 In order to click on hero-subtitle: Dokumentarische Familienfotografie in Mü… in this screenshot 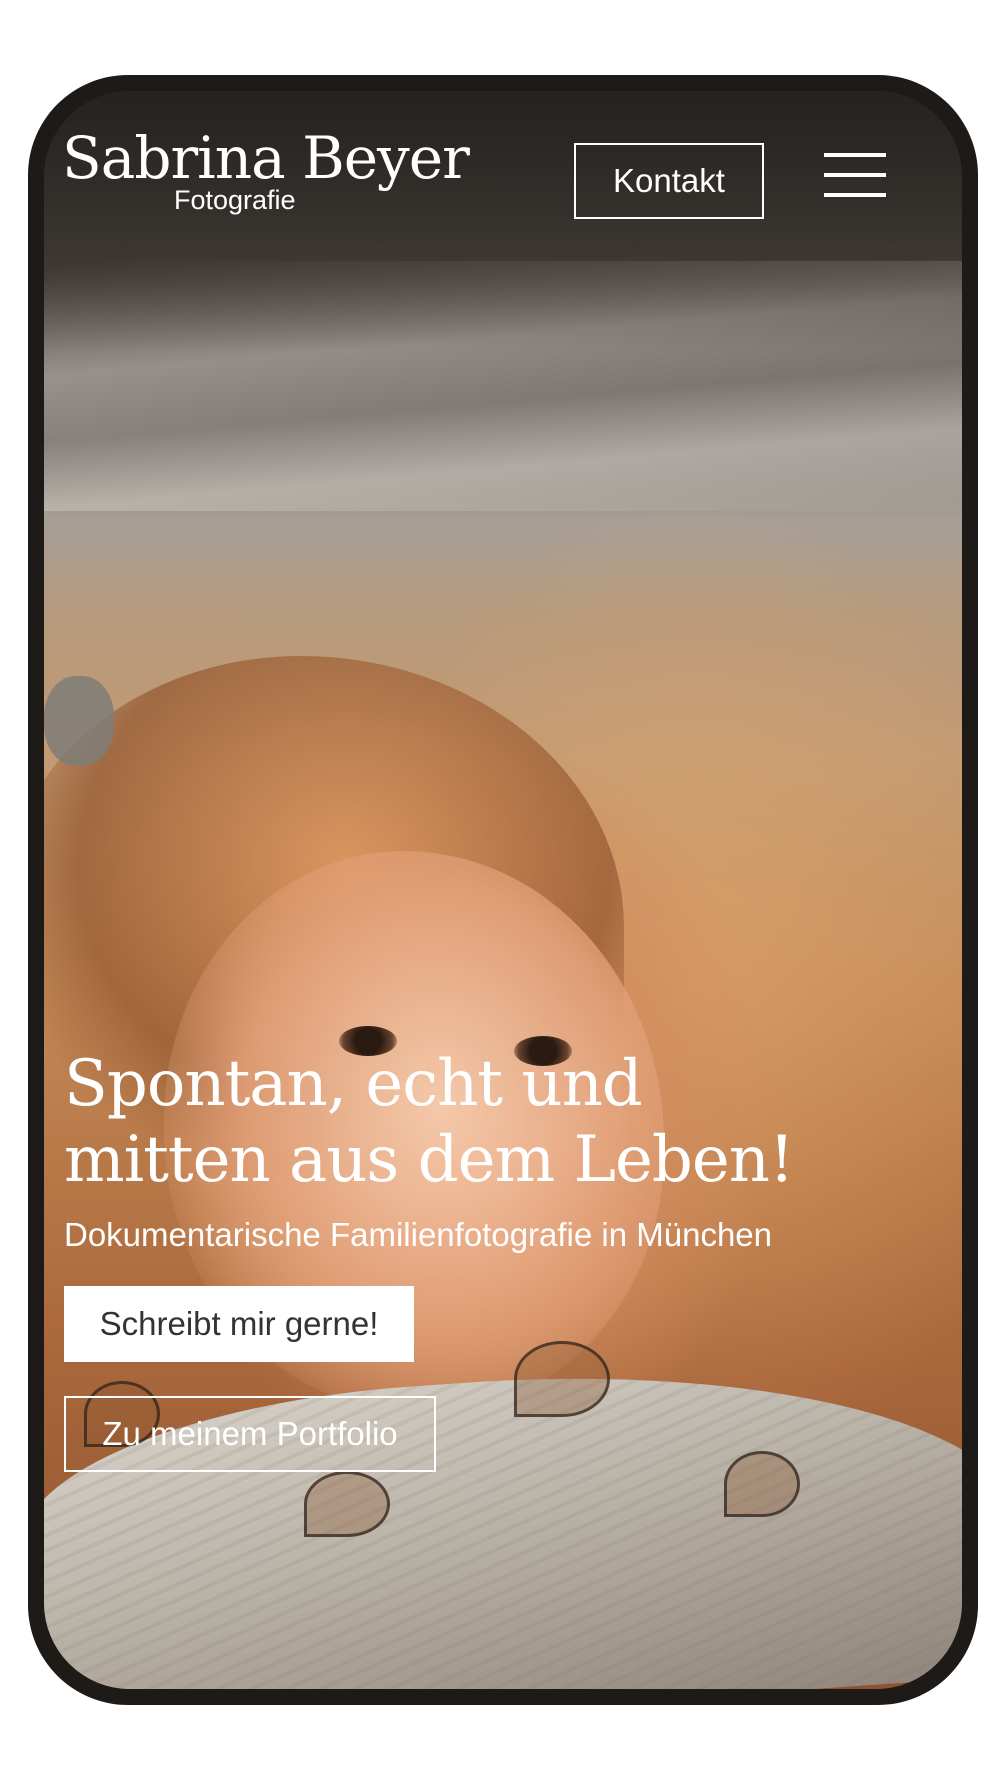, I will do `click(418, 1234)`.